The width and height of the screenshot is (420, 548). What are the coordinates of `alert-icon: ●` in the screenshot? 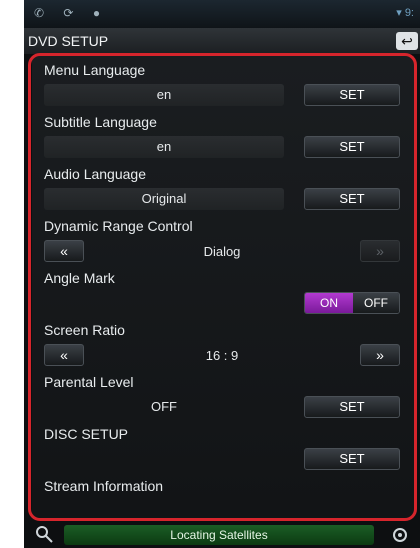 It's located at (100, 13).